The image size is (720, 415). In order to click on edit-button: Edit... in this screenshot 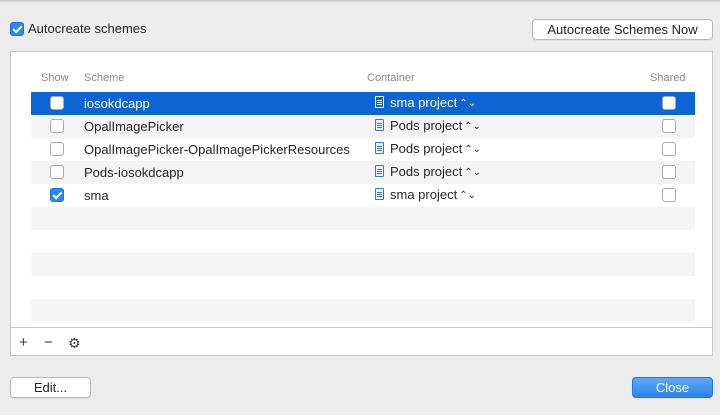, I will do `click(50, 387)`.